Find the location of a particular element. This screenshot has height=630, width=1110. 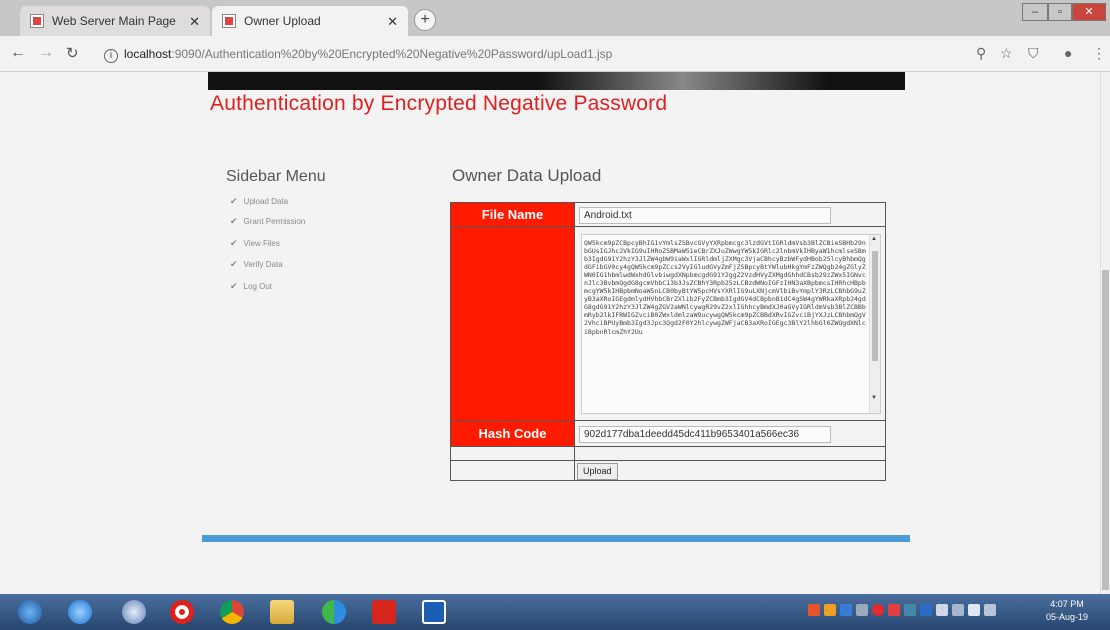

taskbar-browser is located at coordinates (134, 612).